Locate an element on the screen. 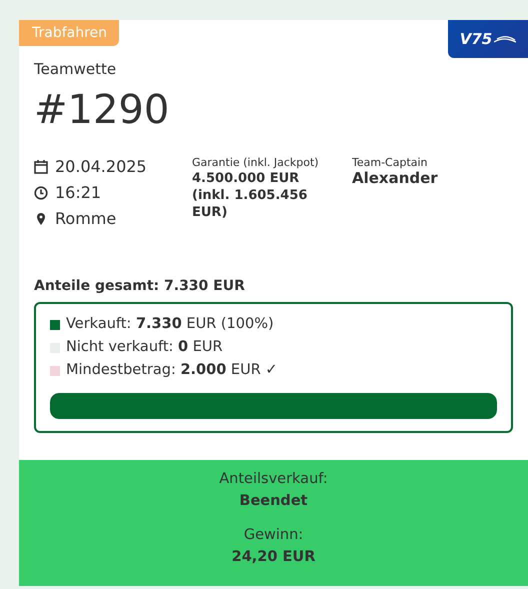 The width and height of the screenshot is (528, 589). captain-label: Team-Captain is located at coordinates (390, 163).